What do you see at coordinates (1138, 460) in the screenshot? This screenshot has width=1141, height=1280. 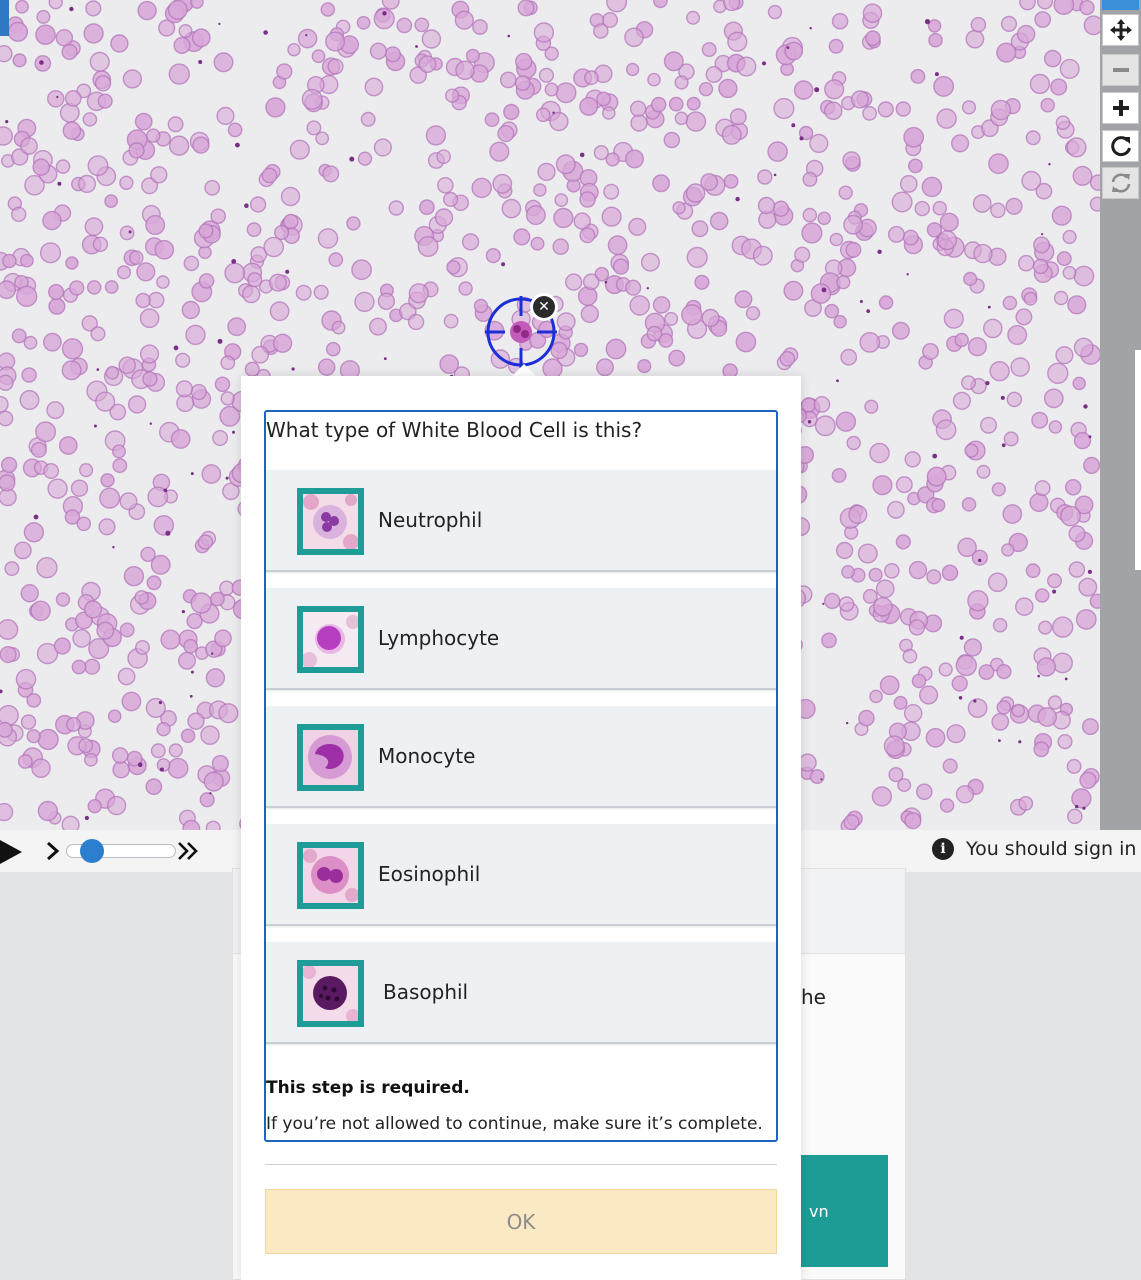 I see `side-panel-tab` at bounding box center [1138, 460].